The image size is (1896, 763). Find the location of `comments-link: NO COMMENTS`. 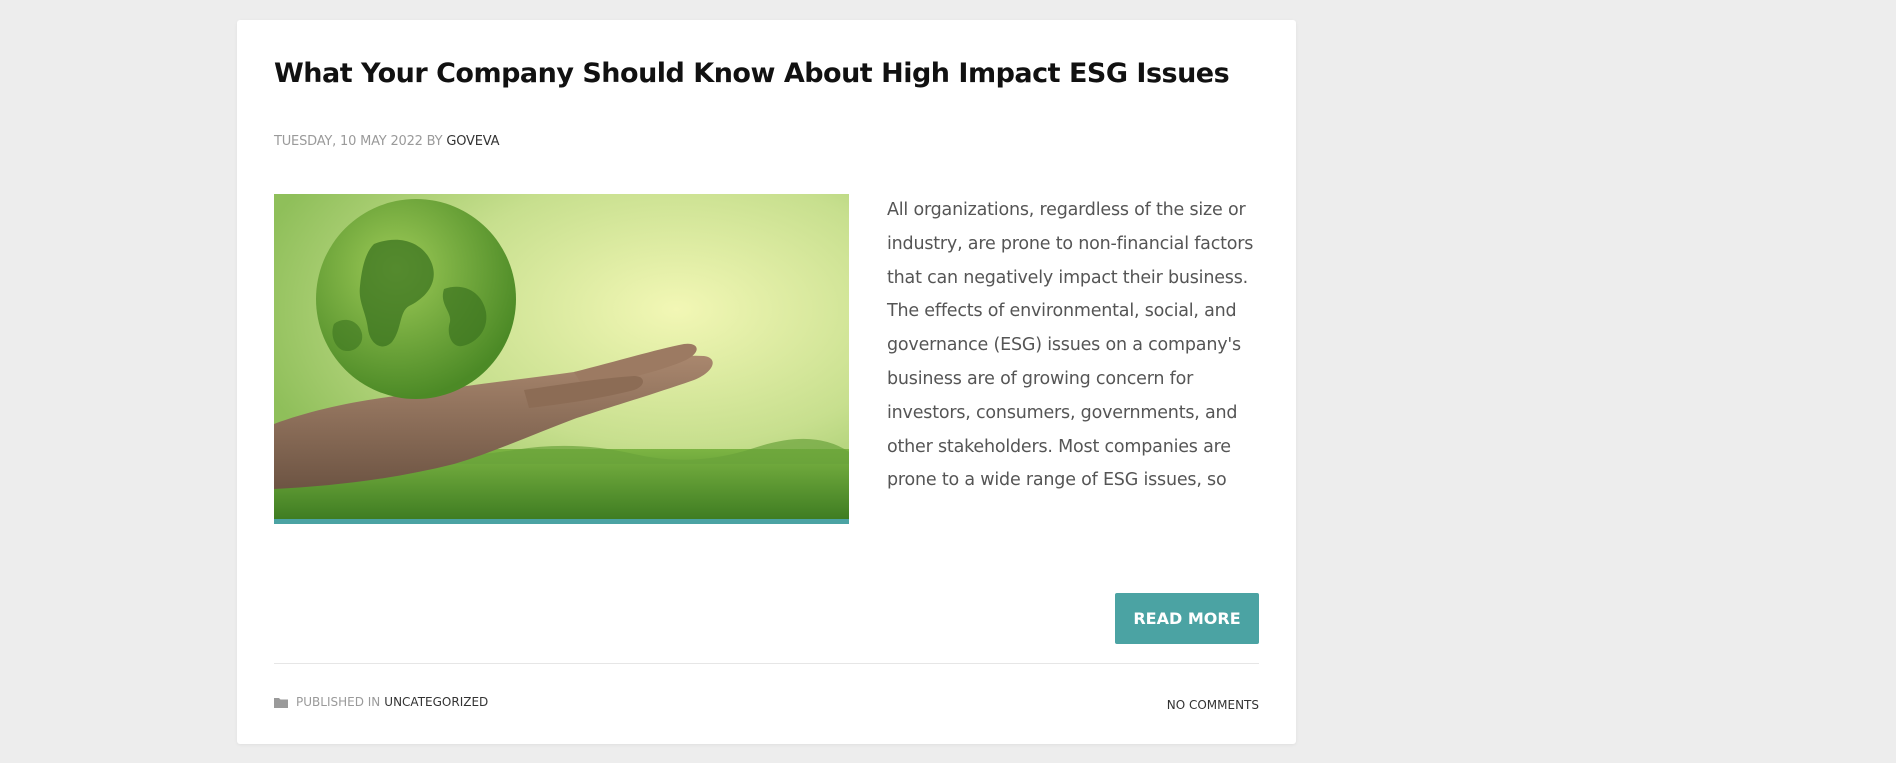

comments-link: NO COMMENTS is located at coordinates (1213, 705).